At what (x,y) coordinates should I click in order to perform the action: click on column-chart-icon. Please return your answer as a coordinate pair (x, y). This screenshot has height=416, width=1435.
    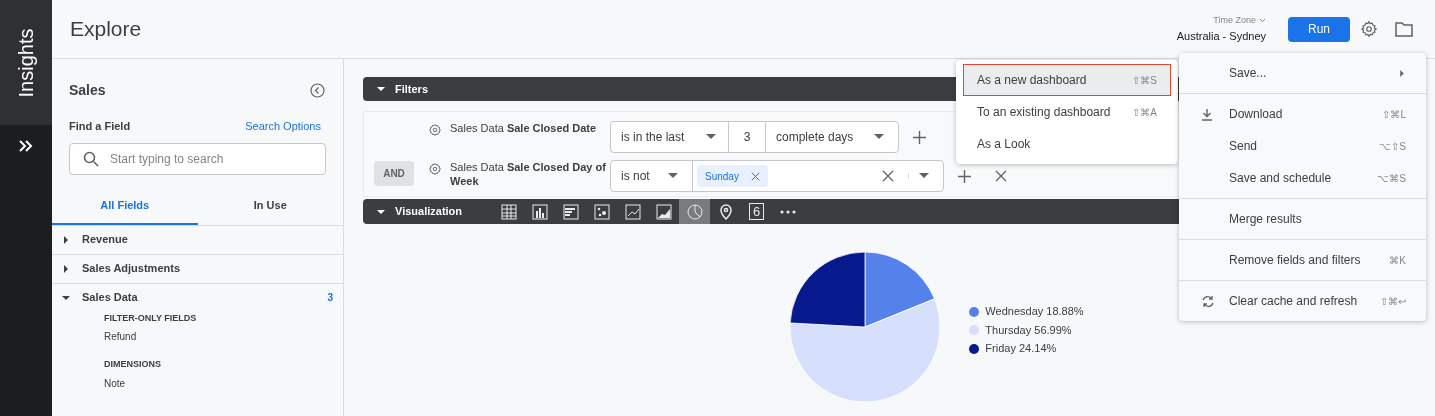
    Looking at the image, I should click on (539, 211).